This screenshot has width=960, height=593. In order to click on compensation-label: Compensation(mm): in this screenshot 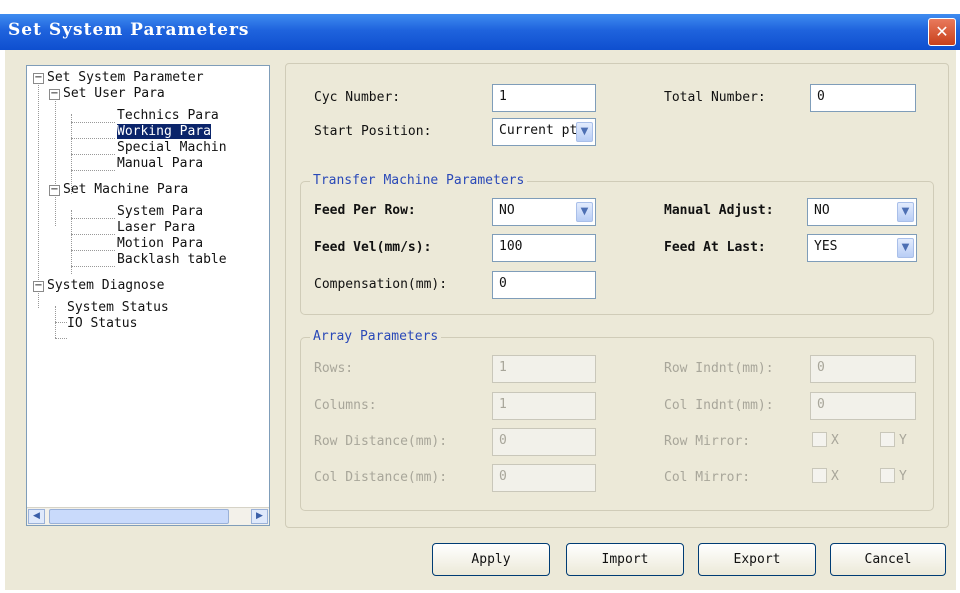, I will do `click(381, 284)`.